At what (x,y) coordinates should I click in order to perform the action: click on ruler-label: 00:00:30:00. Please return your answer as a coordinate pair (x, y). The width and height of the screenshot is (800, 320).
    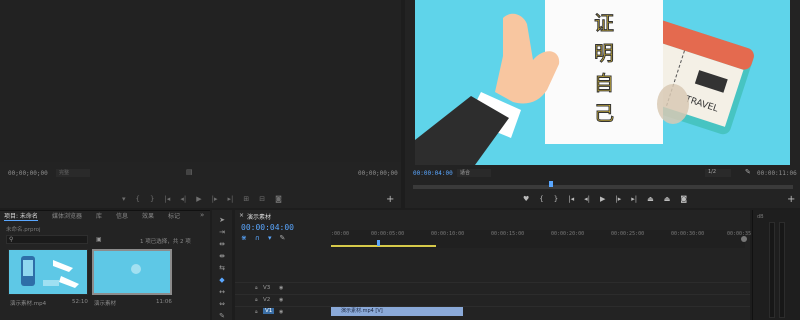
    Looking at the image, I should click on (688, 234).